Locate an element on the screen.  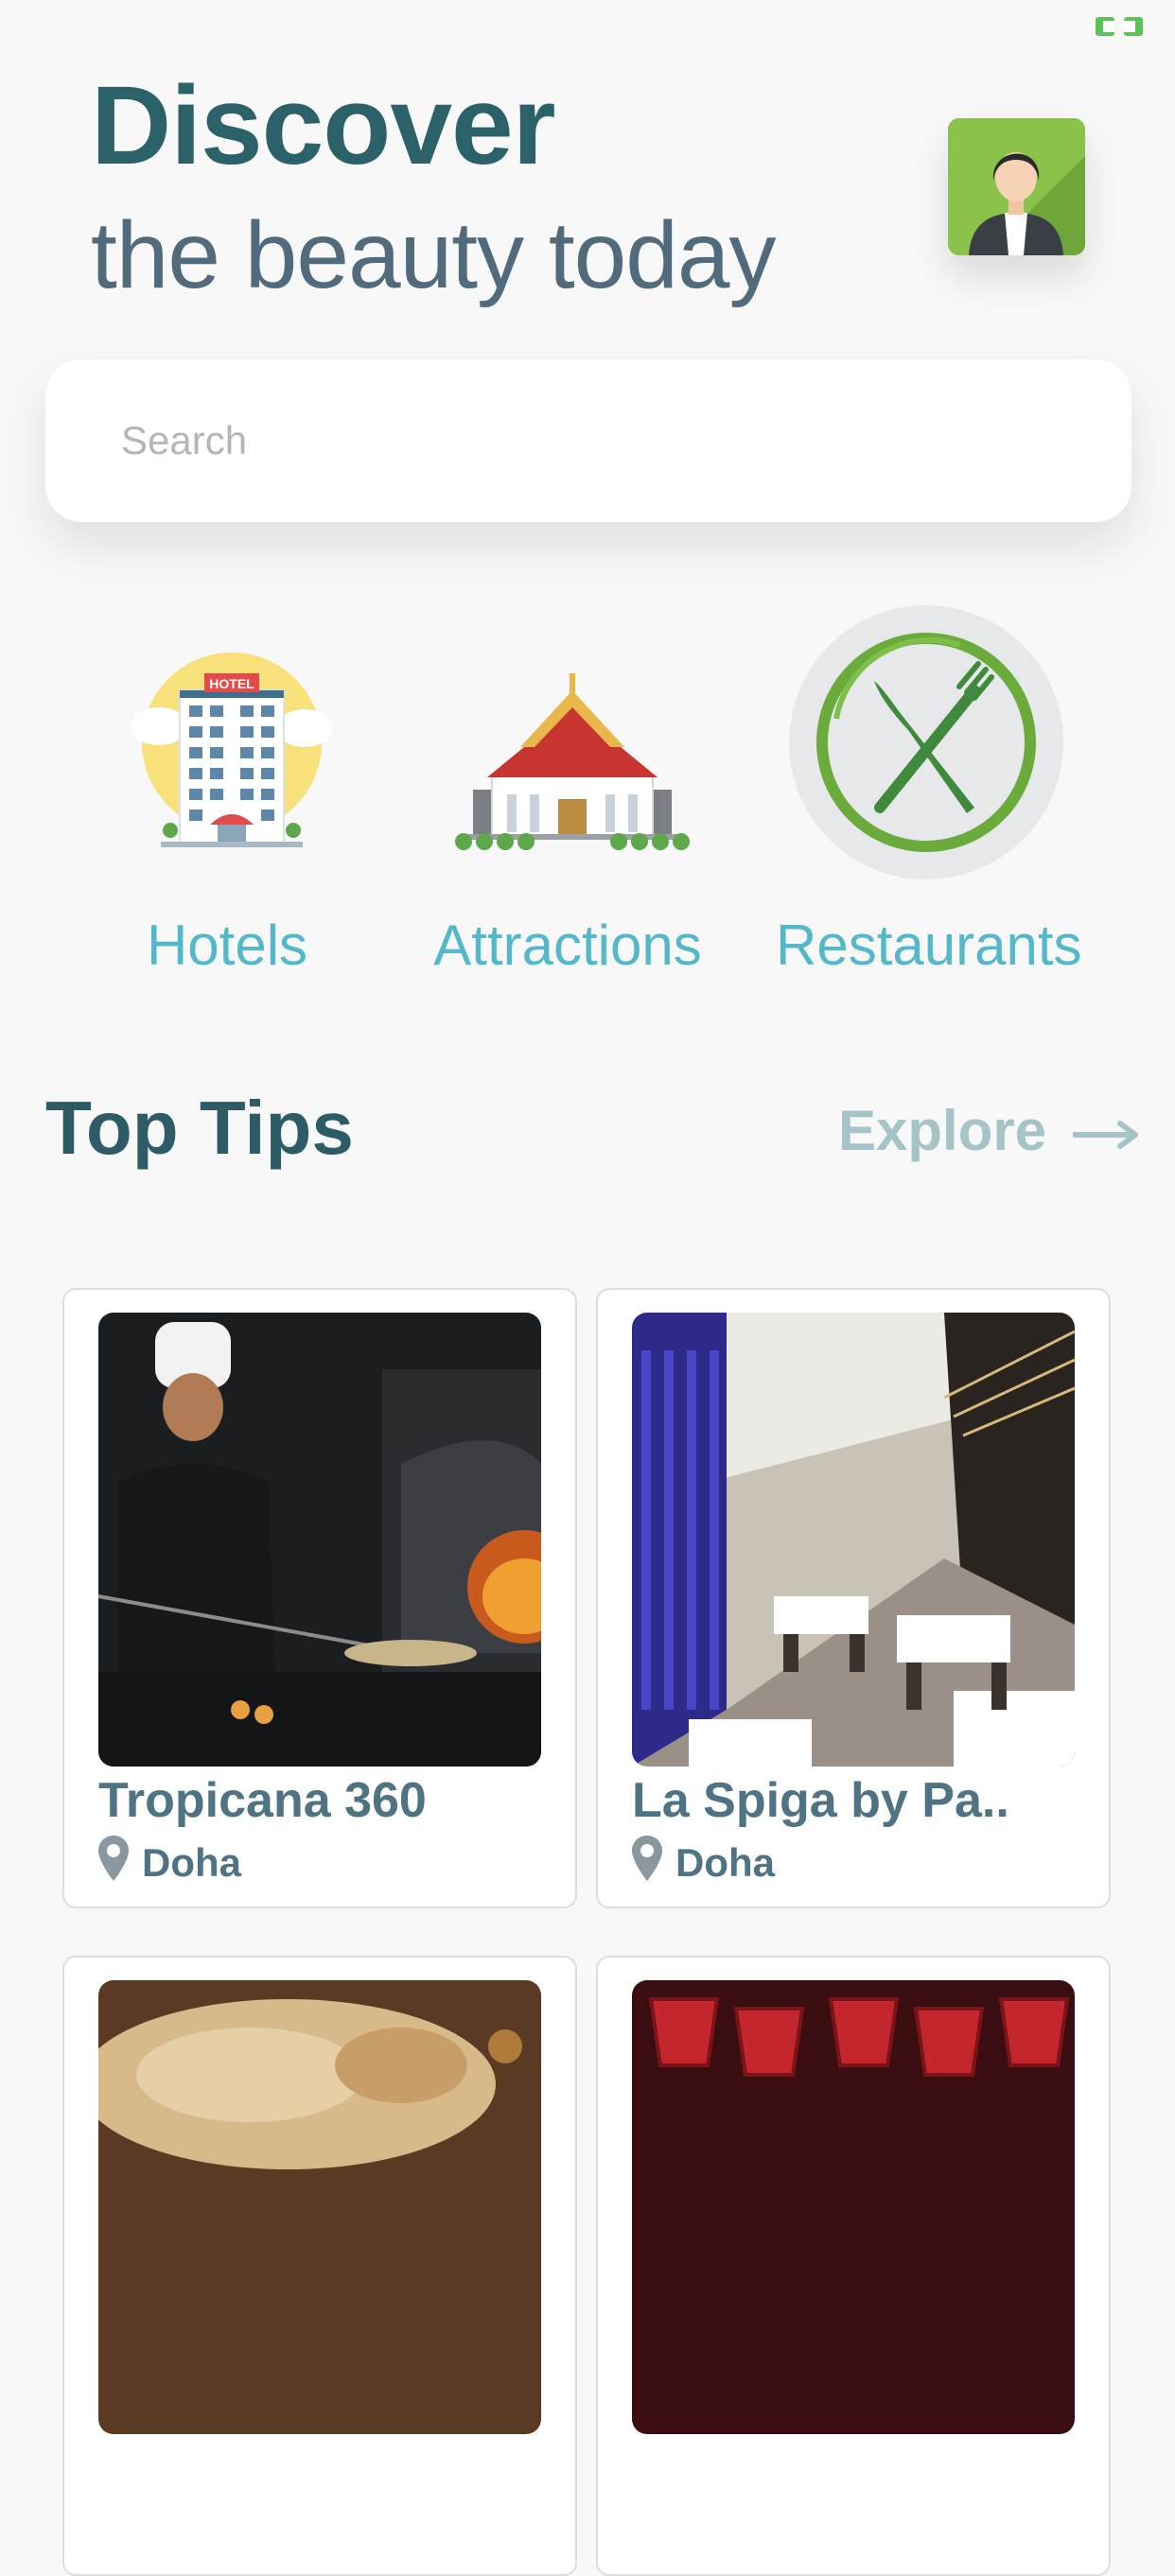
page-title: Discover is located at coordinates (323, 126).